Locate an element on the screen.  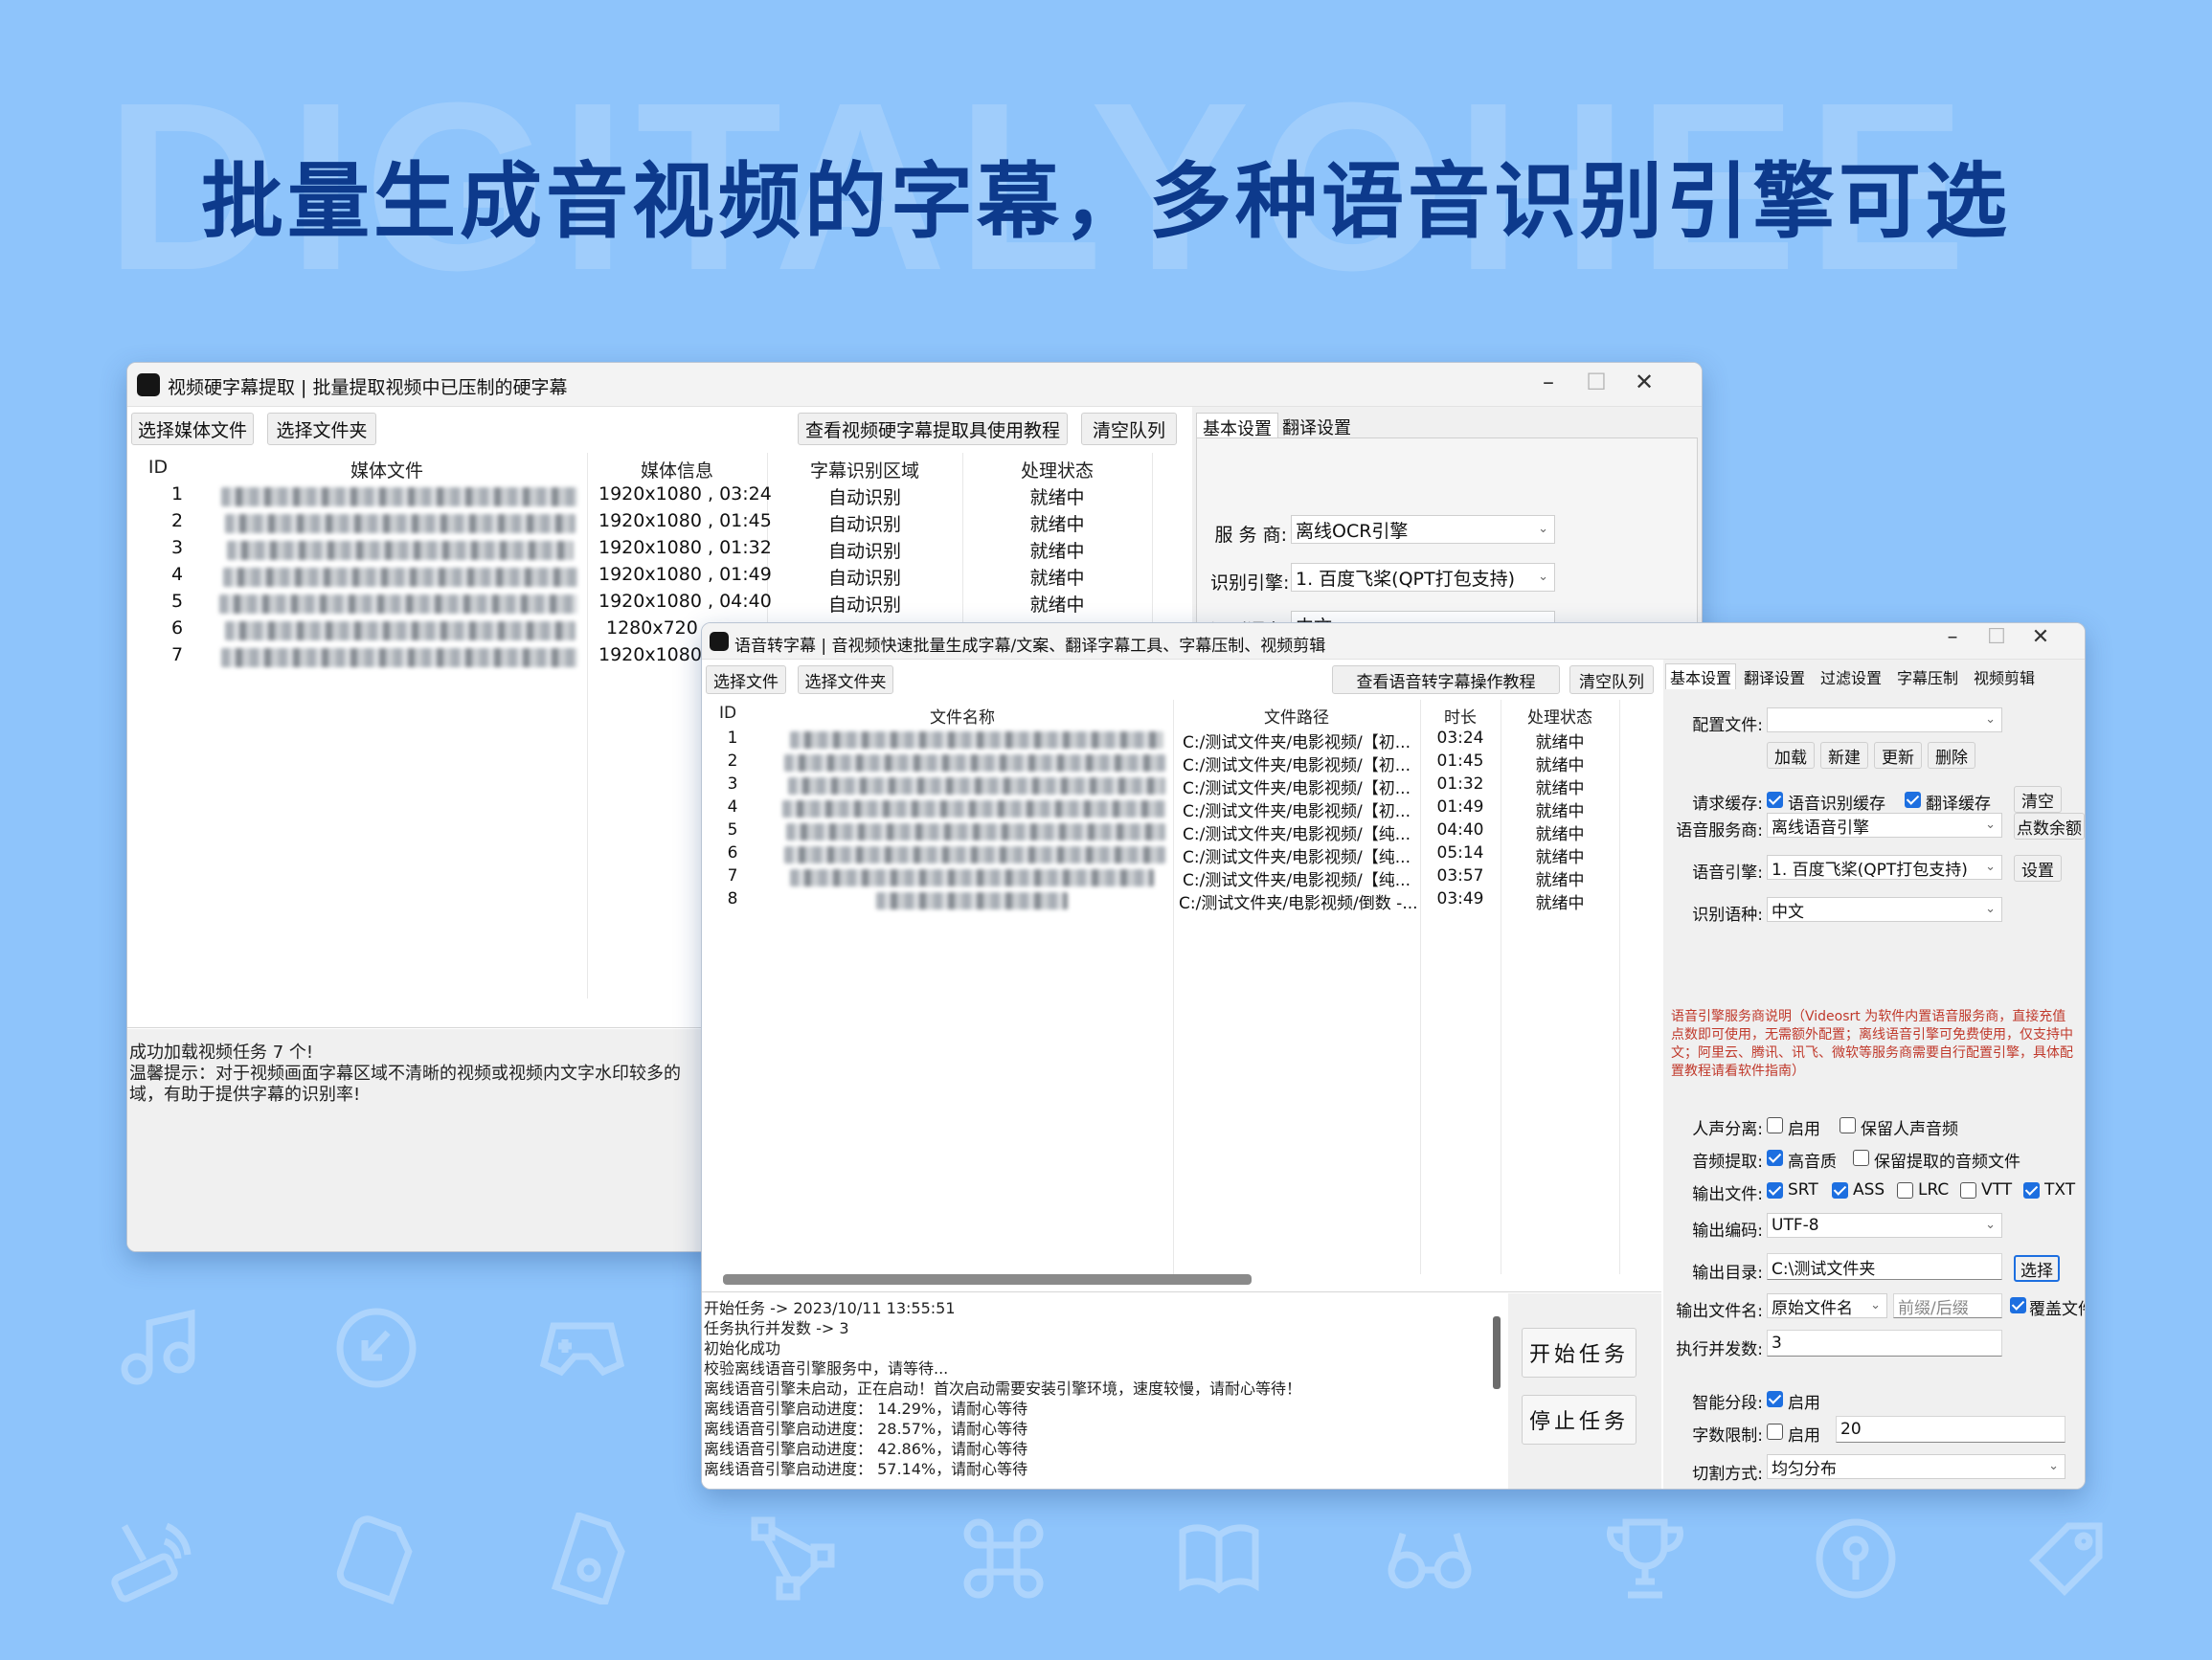
column-header: 文件名称 is located at coordinates (962, 716).